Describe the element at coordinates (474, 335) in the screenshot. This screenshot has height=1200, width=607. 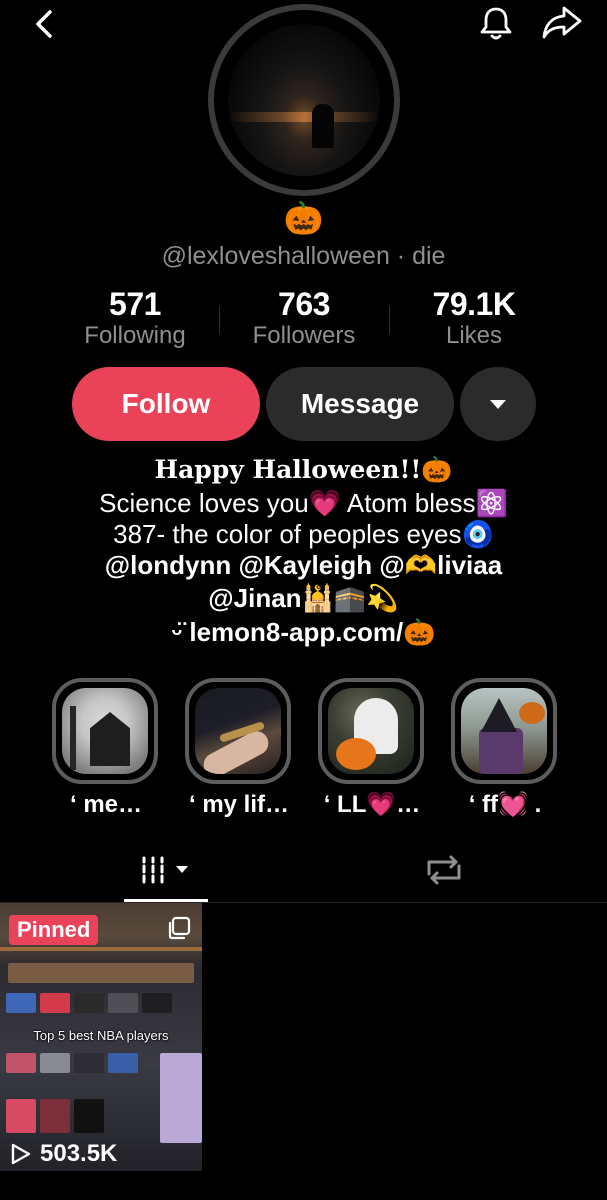
I see `likes-label: Likes` at that location.